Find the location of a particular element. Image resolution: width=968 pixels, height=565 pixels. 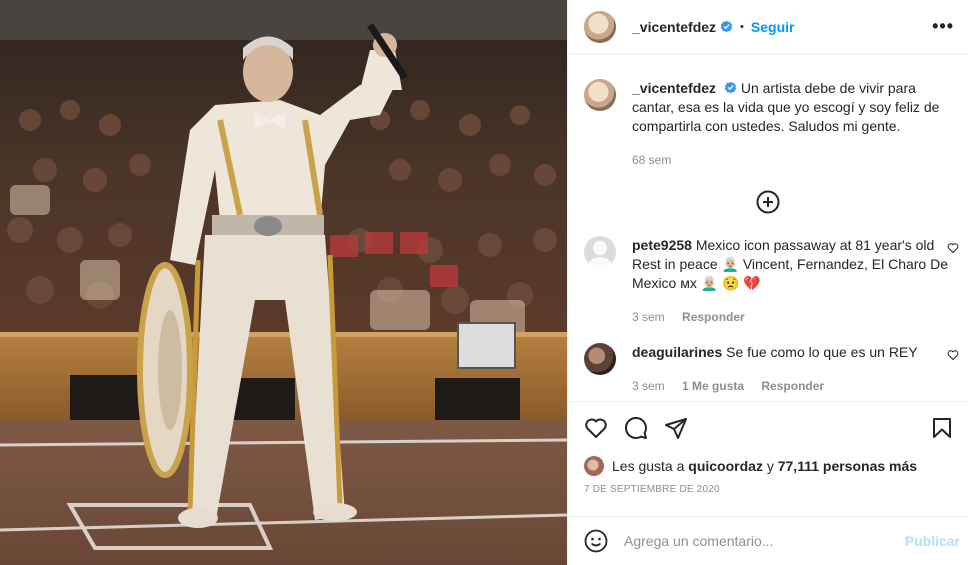

comment-username: pete9258 is located at coordinates (662, 245).